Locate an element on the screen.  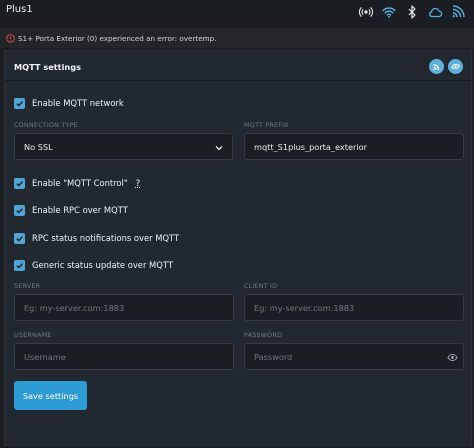
rpc-row: Enable RPC over MQTT is located at coordinates (71, 210).